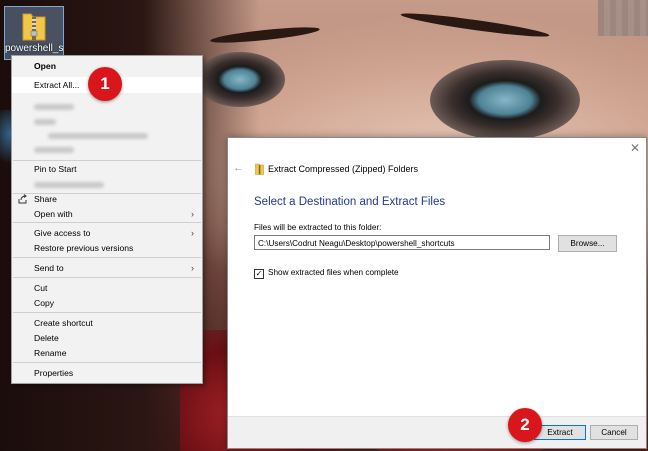  What do you see at coordinates (50, 353) in the screenshot?
I see `menu-item-label: Rename` at bounding box center [50, 353].